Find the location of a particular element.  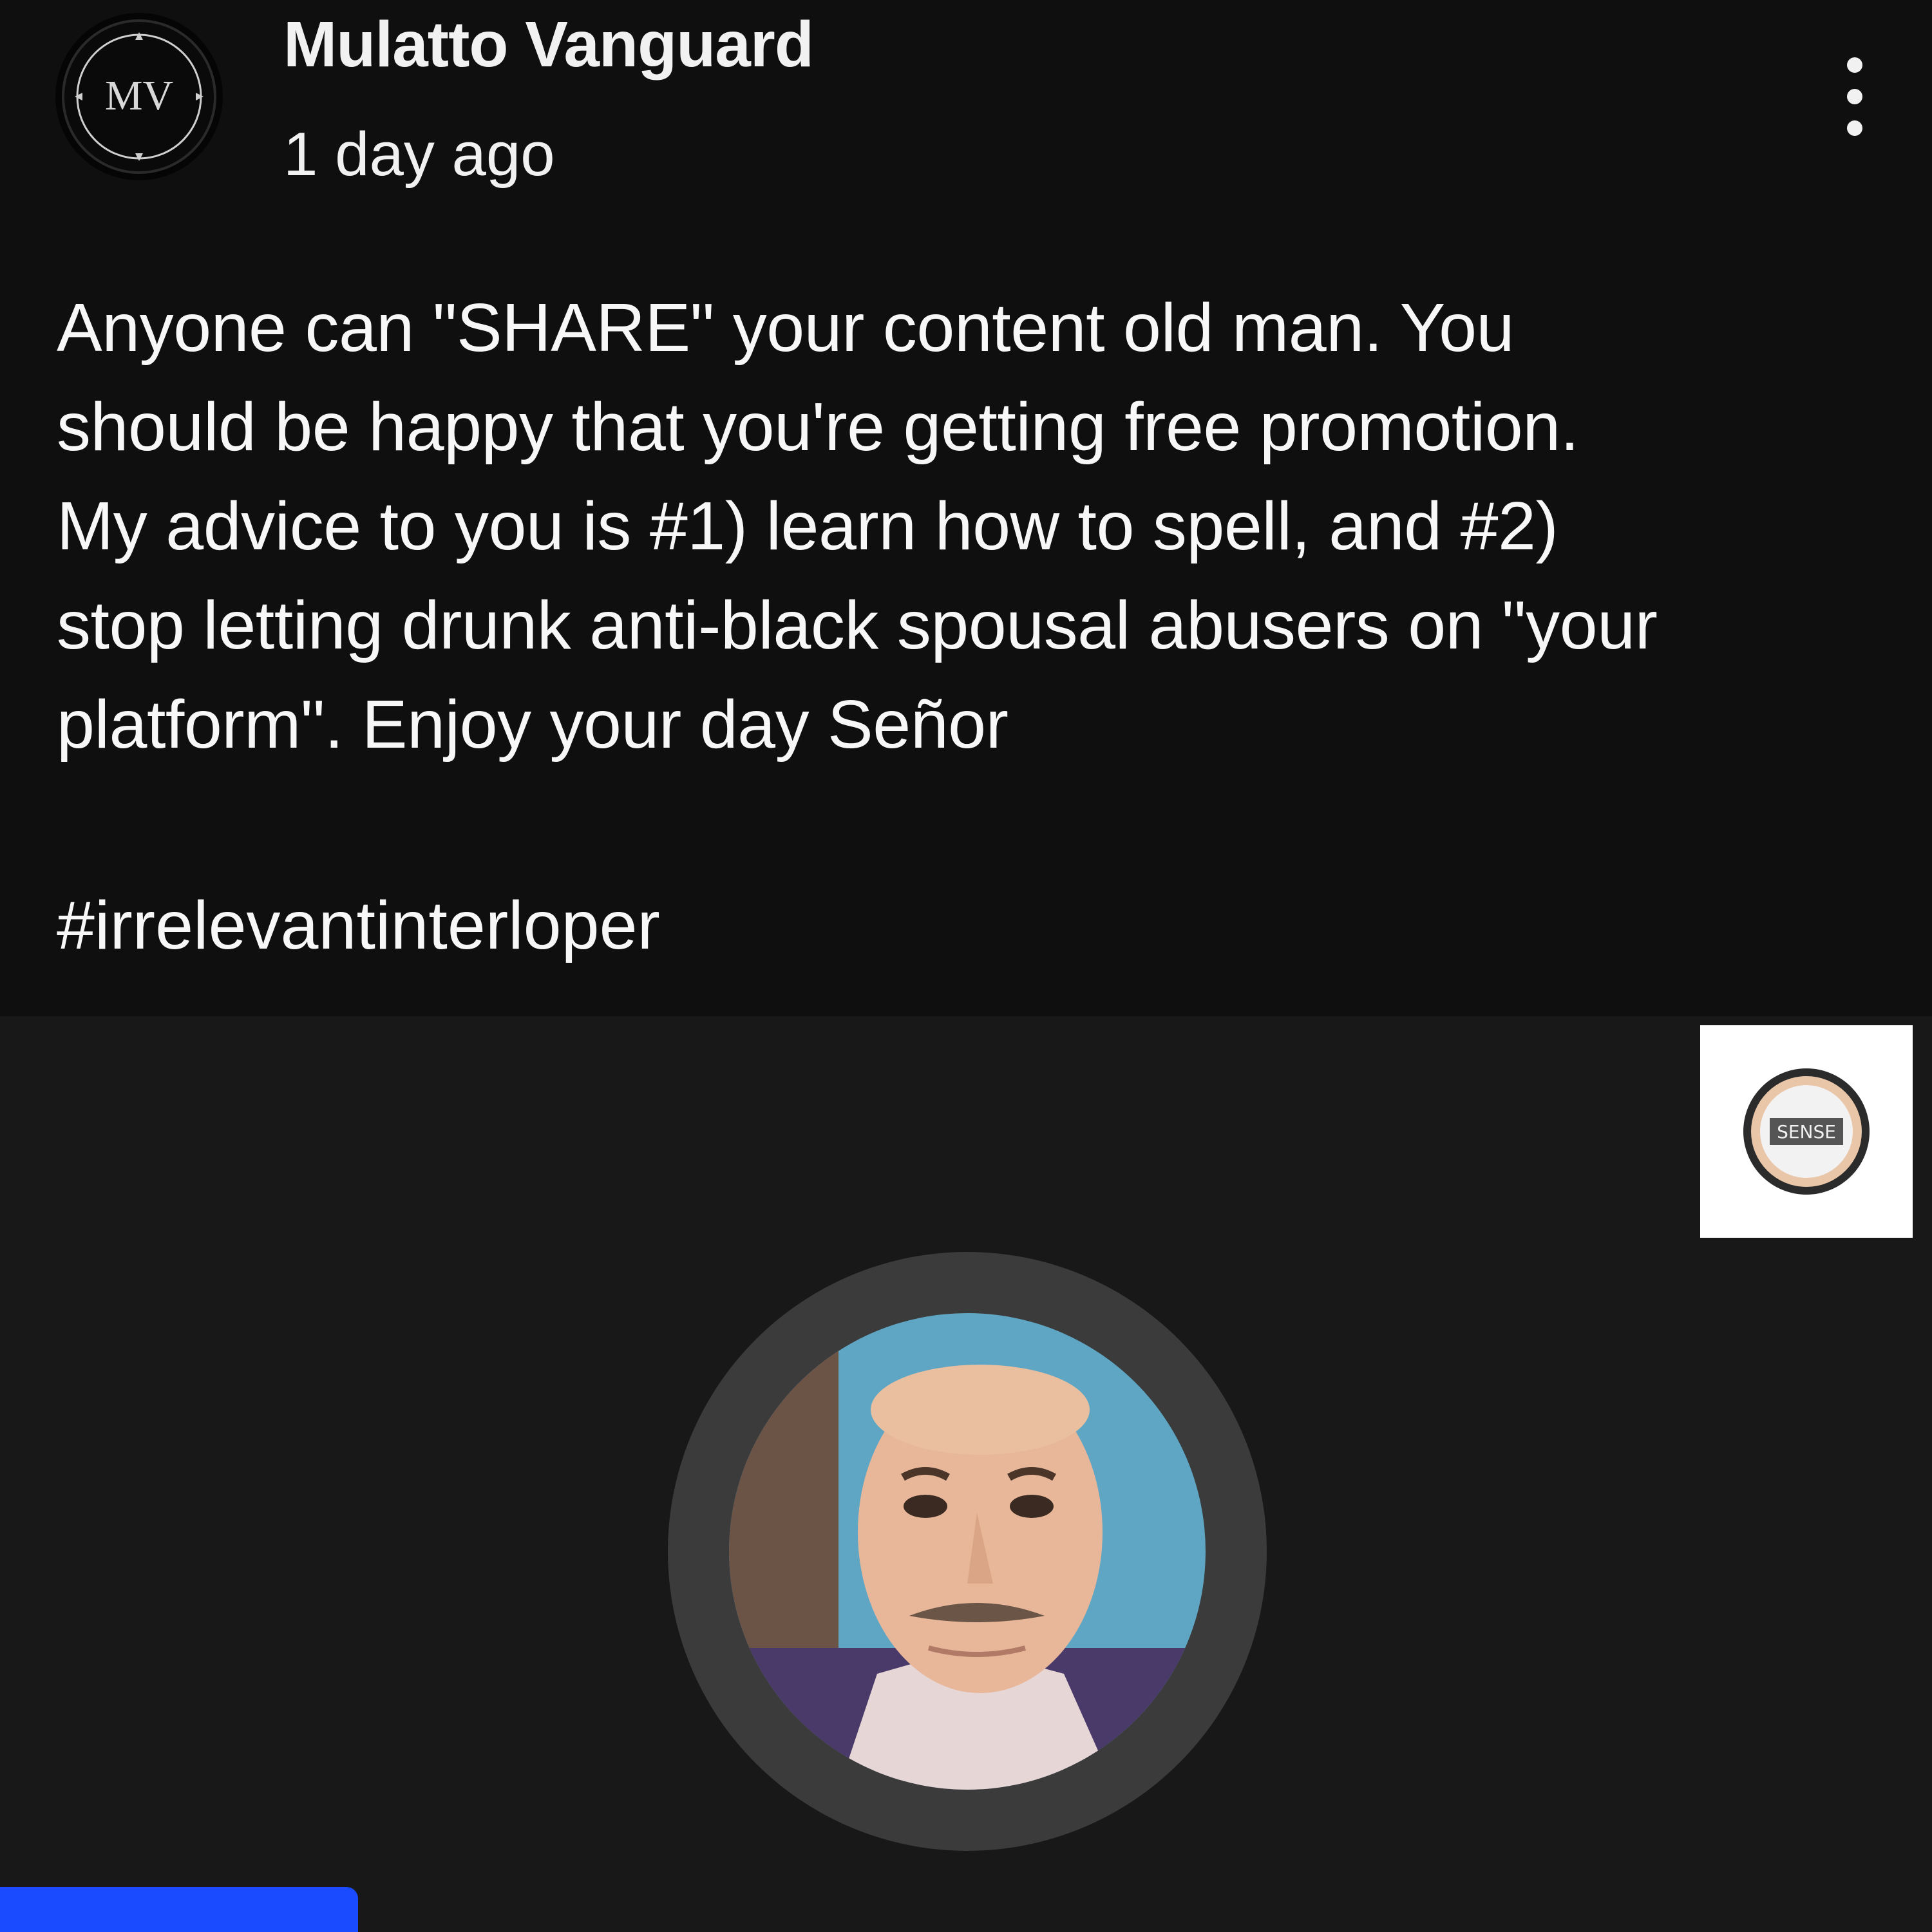

compass-logo-icon: MV is located at coordinates (139, 96).